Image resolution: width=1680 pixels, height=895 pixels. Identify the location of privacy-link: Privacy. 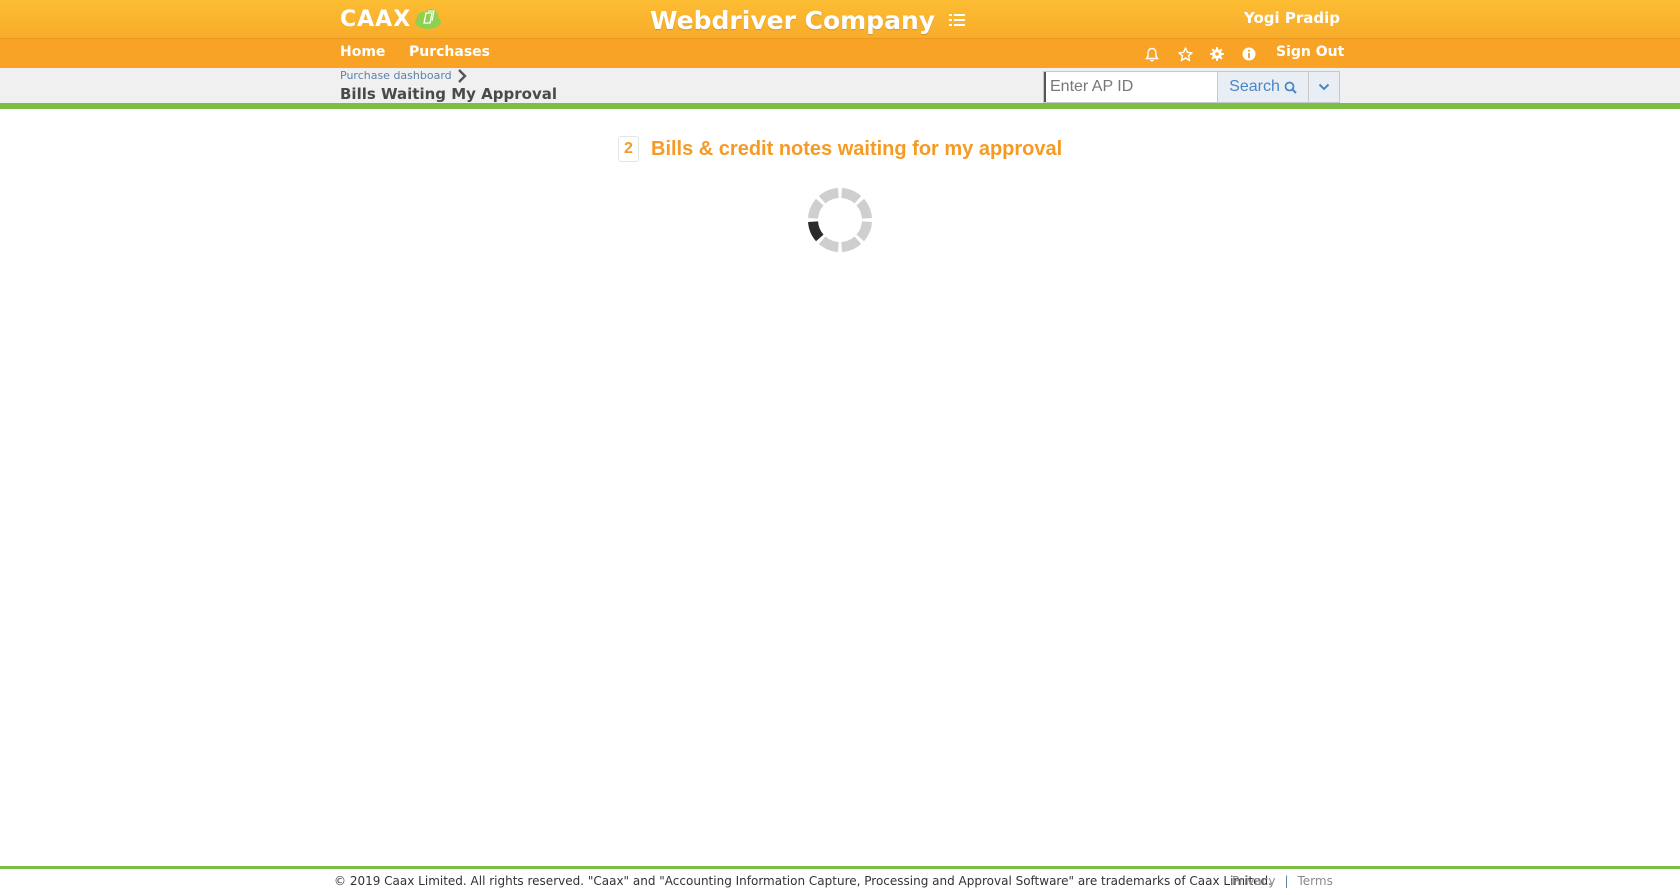
(1253, 881).